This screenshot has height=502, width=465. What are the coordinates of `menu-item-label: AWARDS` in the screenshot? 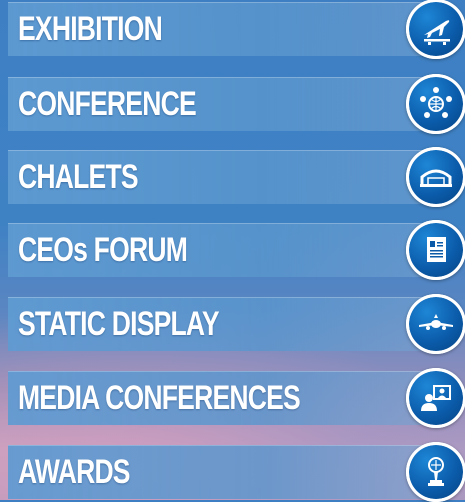 It's located at (74, 472).